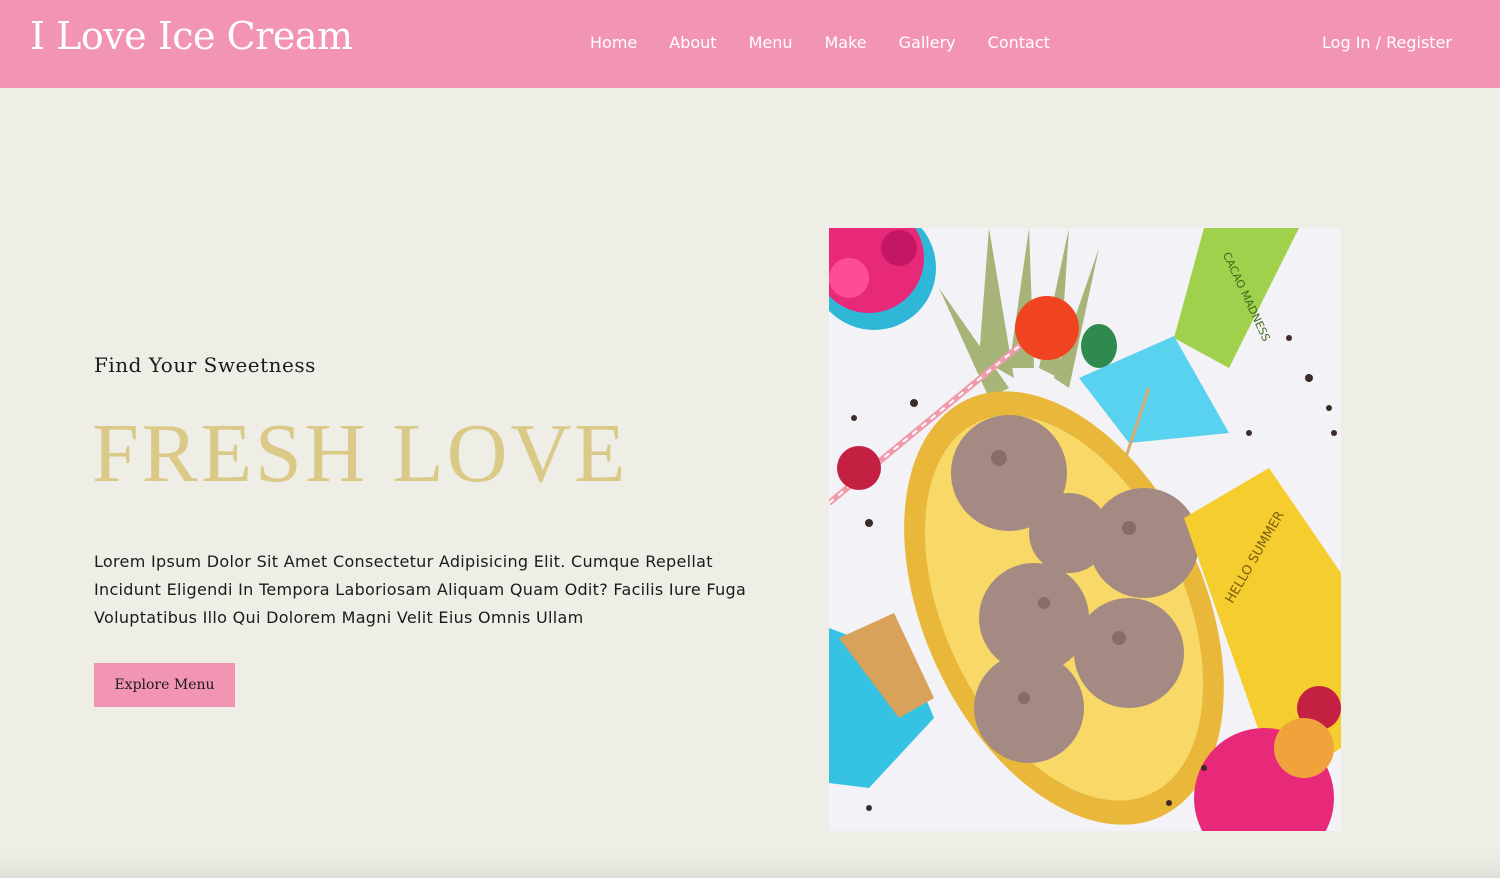 The width and height of the screenshot is (1500, 878). I want to click on nav-item-menu: Menu, so click(771, 42).